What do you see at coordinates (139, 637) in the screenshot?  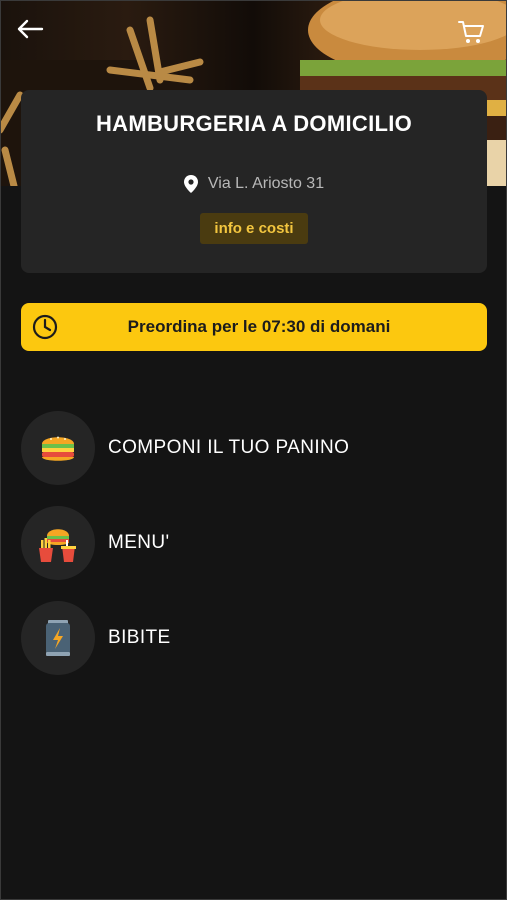 I see `category-label: BIBITE` at bounding box center [139, 637].